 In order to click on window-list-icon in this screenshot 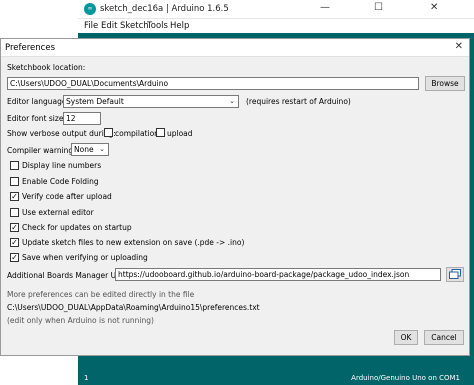, I will do `click(455, 274)`.